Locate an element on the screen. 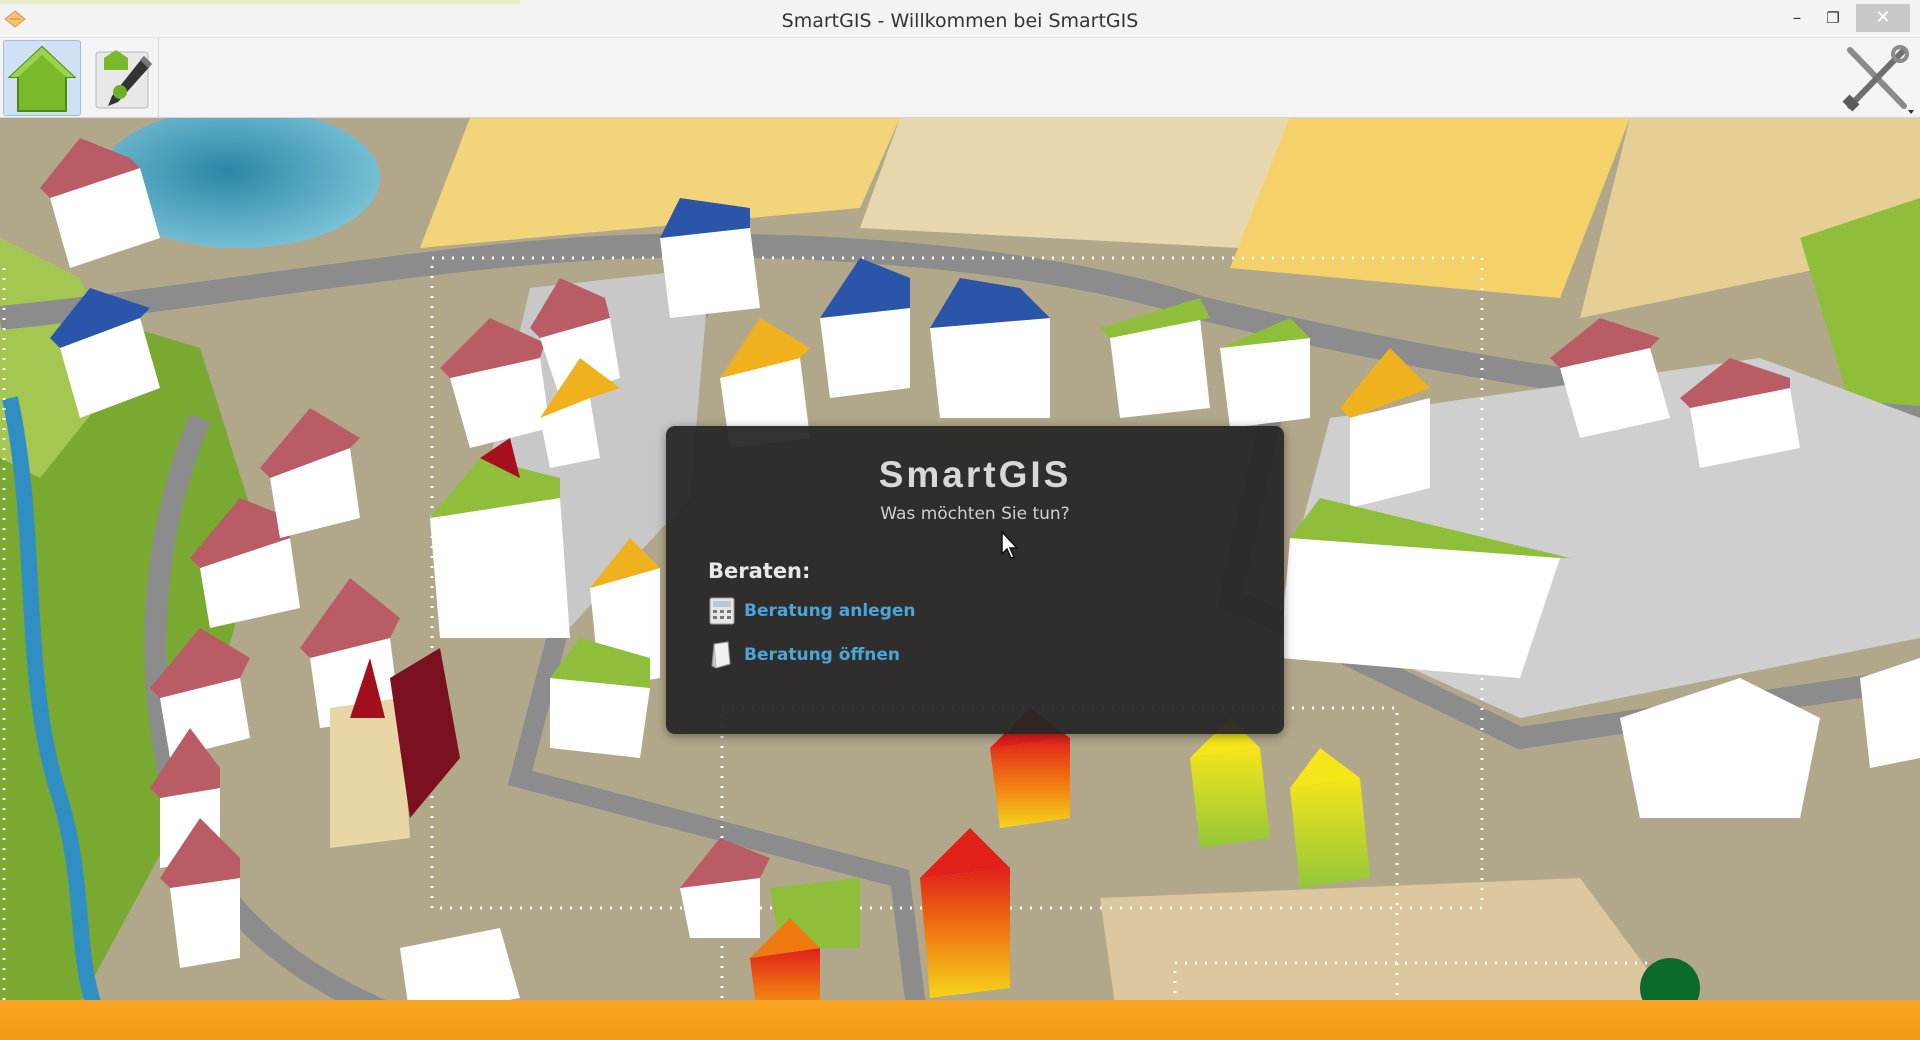 This screenshot has height=1040, width=1920. minimize-button: – is located at coordinates (1797, 18).